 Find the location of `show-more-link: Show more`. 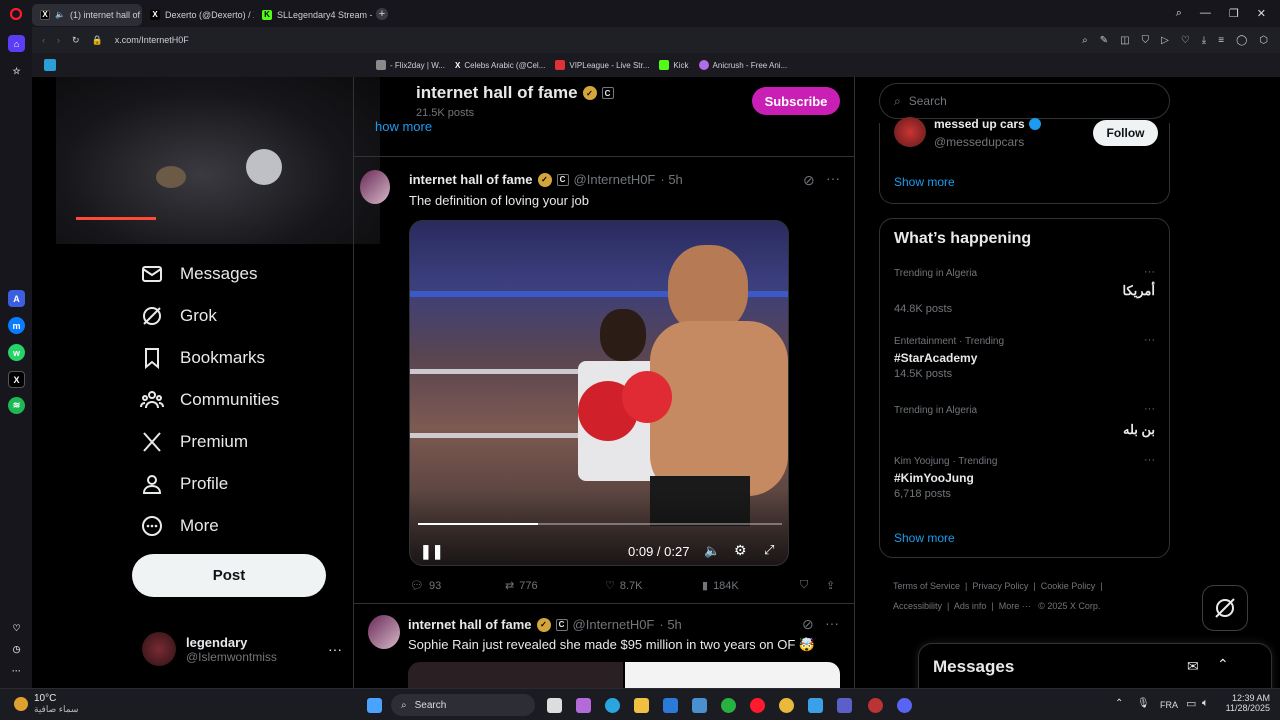

show-more-link: Show more is located at coordinates (924, 538).